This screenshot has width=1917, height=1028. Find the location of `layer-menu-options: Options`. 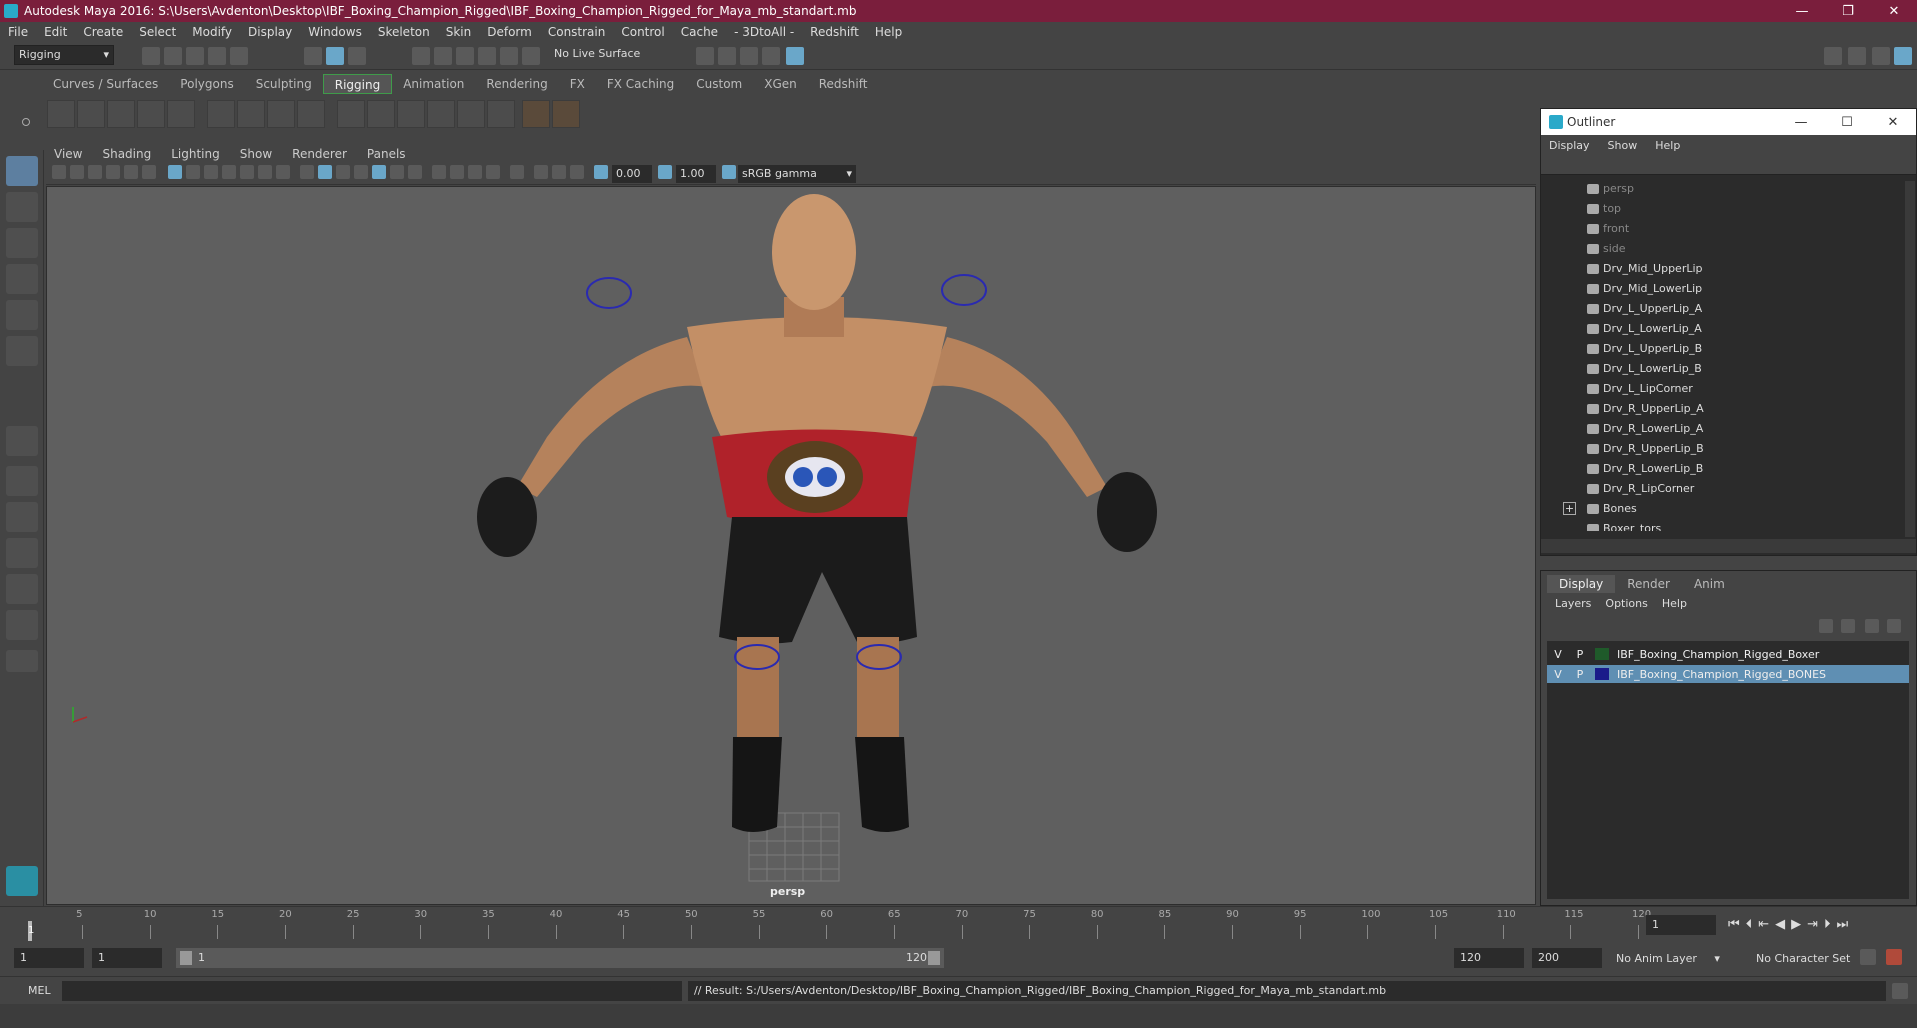

layer-menu-options: Options is located at coordinates (1626, 603).